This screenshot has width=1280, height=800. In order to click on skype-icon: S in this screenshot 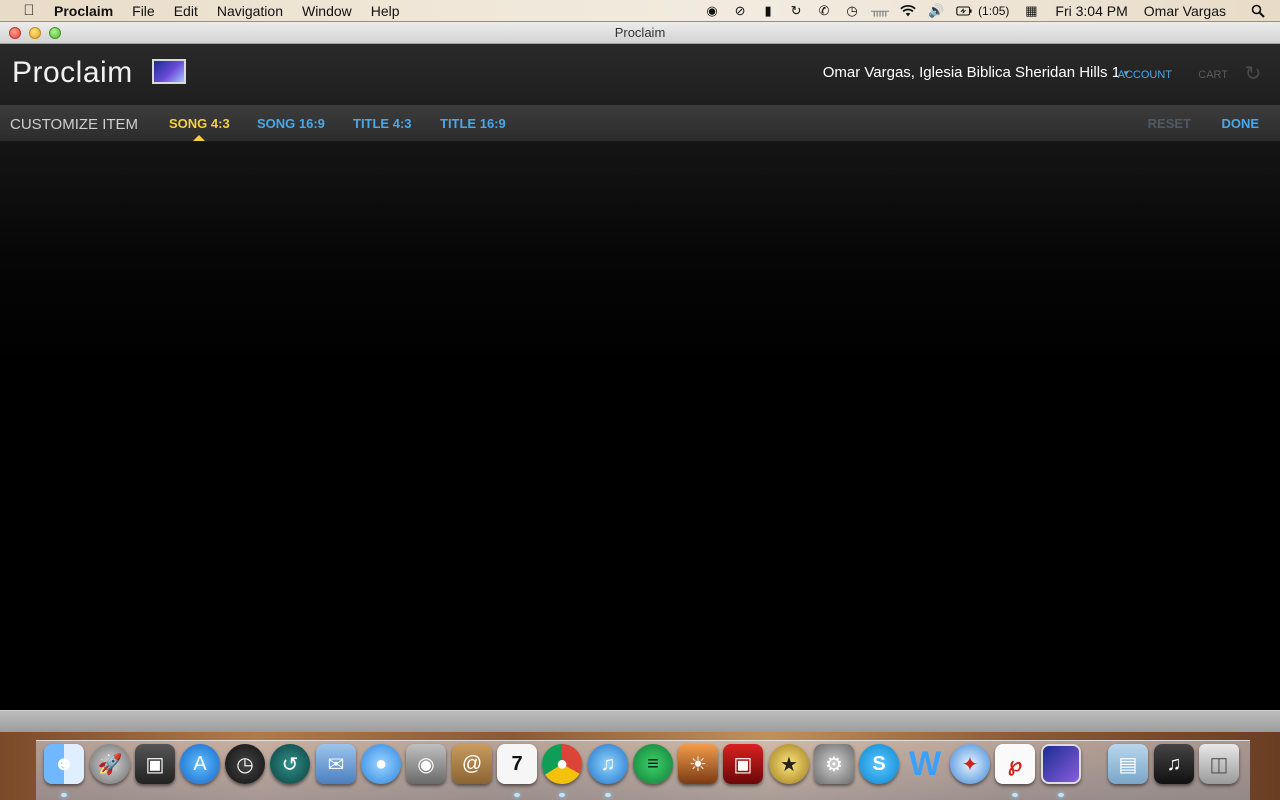, I will do `click(879, 764)`.